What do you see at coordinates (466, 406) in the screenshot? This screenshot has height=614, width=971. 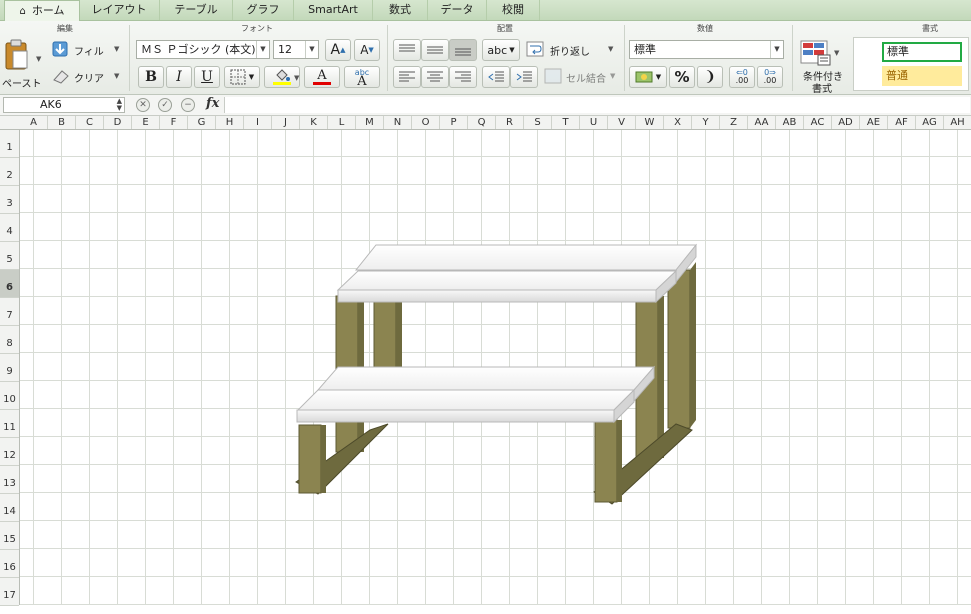 I see `lower-step-board-front` at bounding box center [466, 406].